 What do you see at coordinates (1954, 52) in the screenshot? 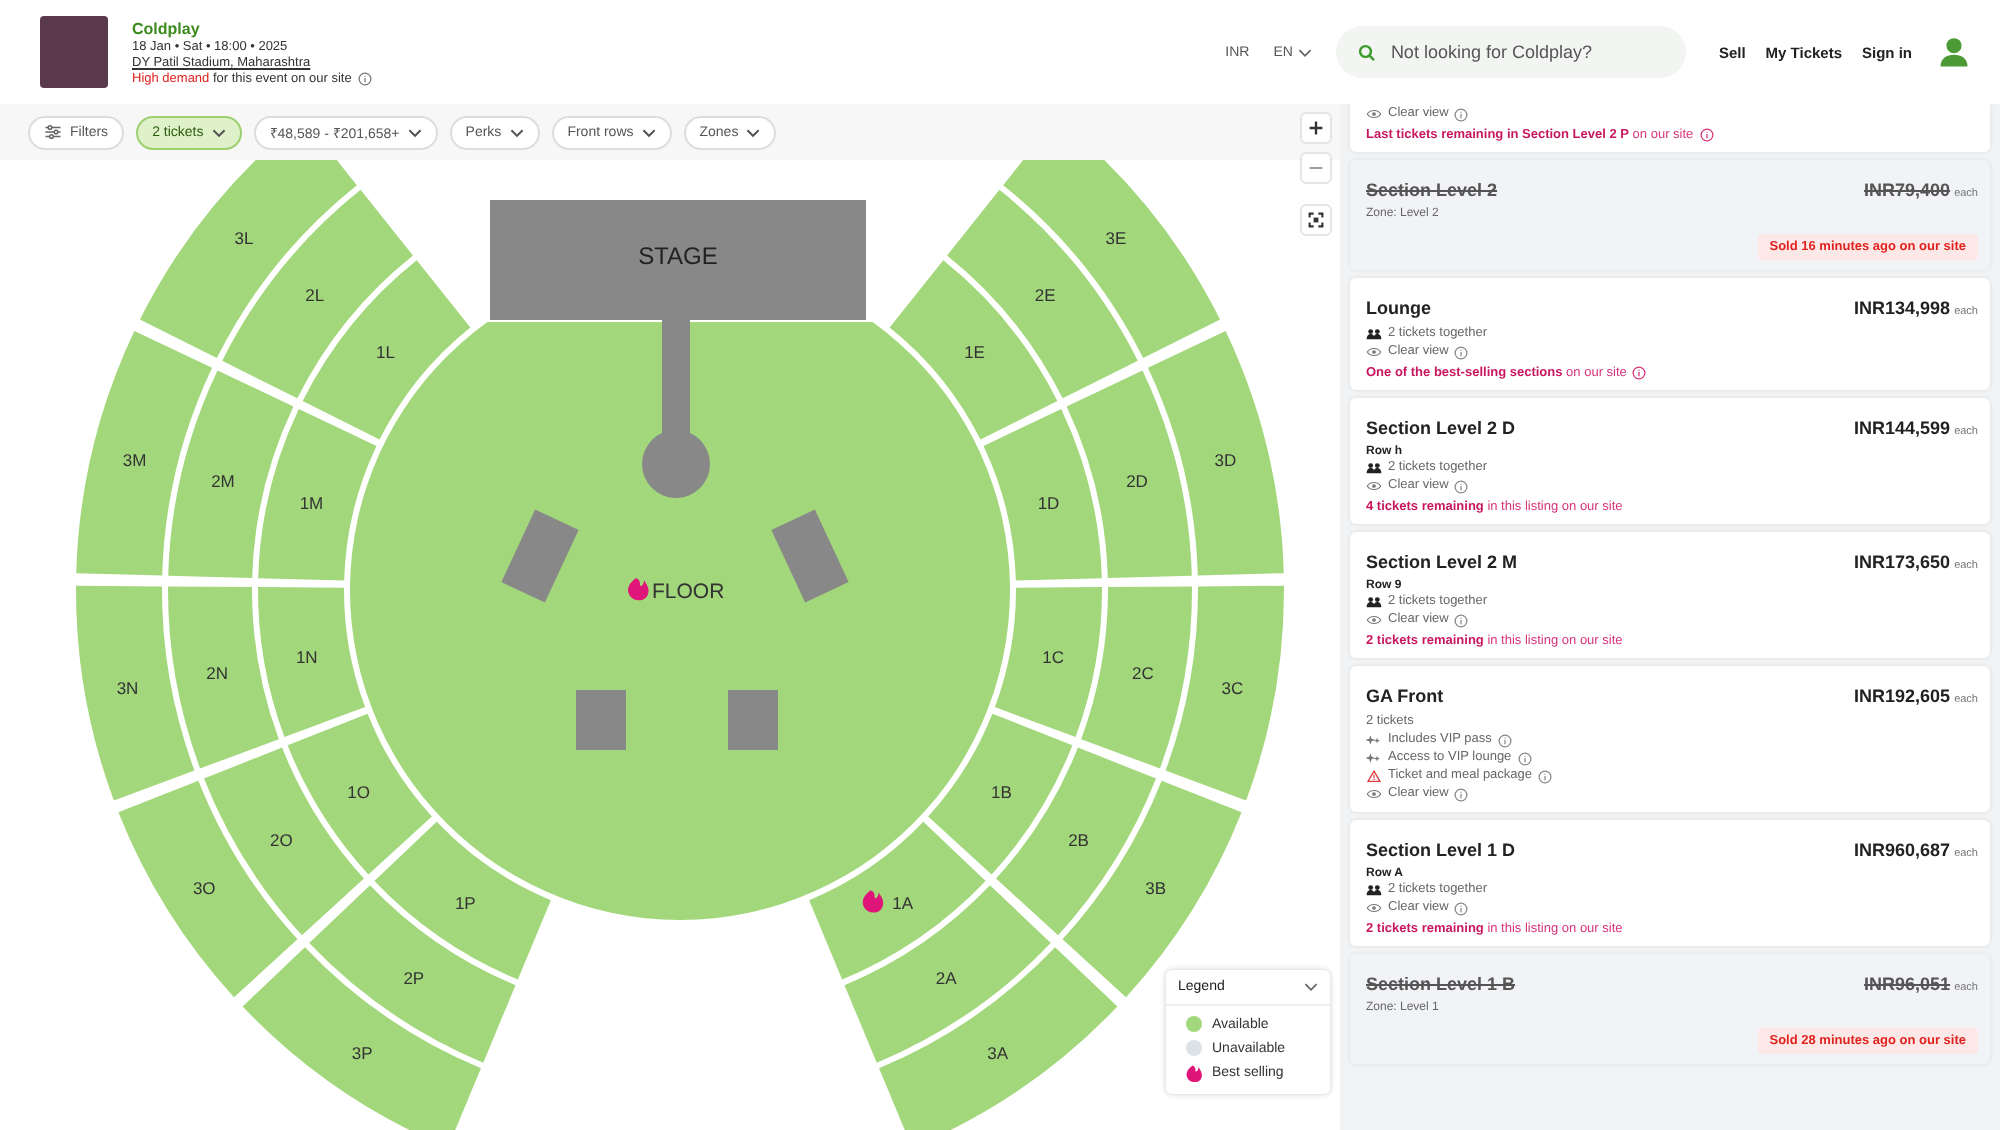
I see `user-avatar-icon` at bounding box center [1954, 52].